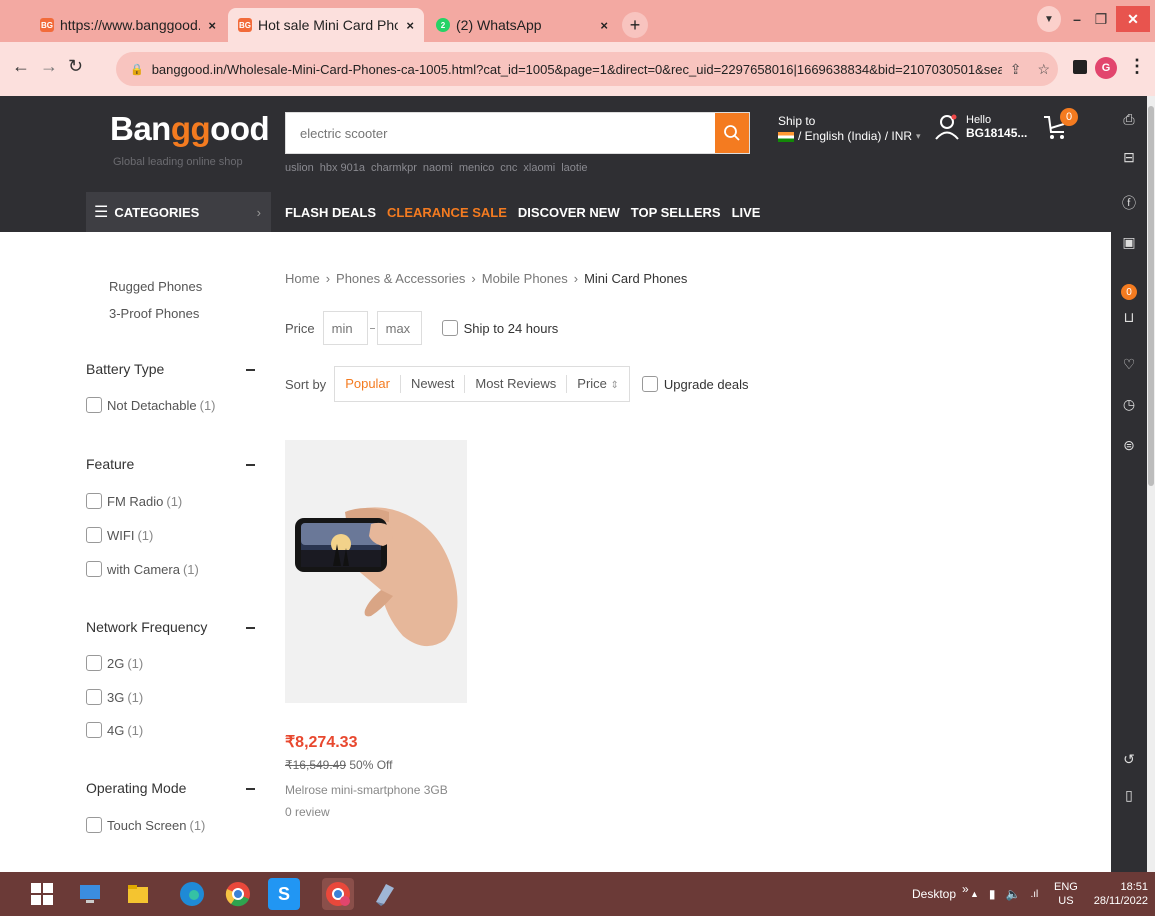 The height and width of the screenshot is (916, 1155). Describe the element at coordinates (1043, 69) in the screenshot. I see `bookmark-star-icon: ☆` at that location.